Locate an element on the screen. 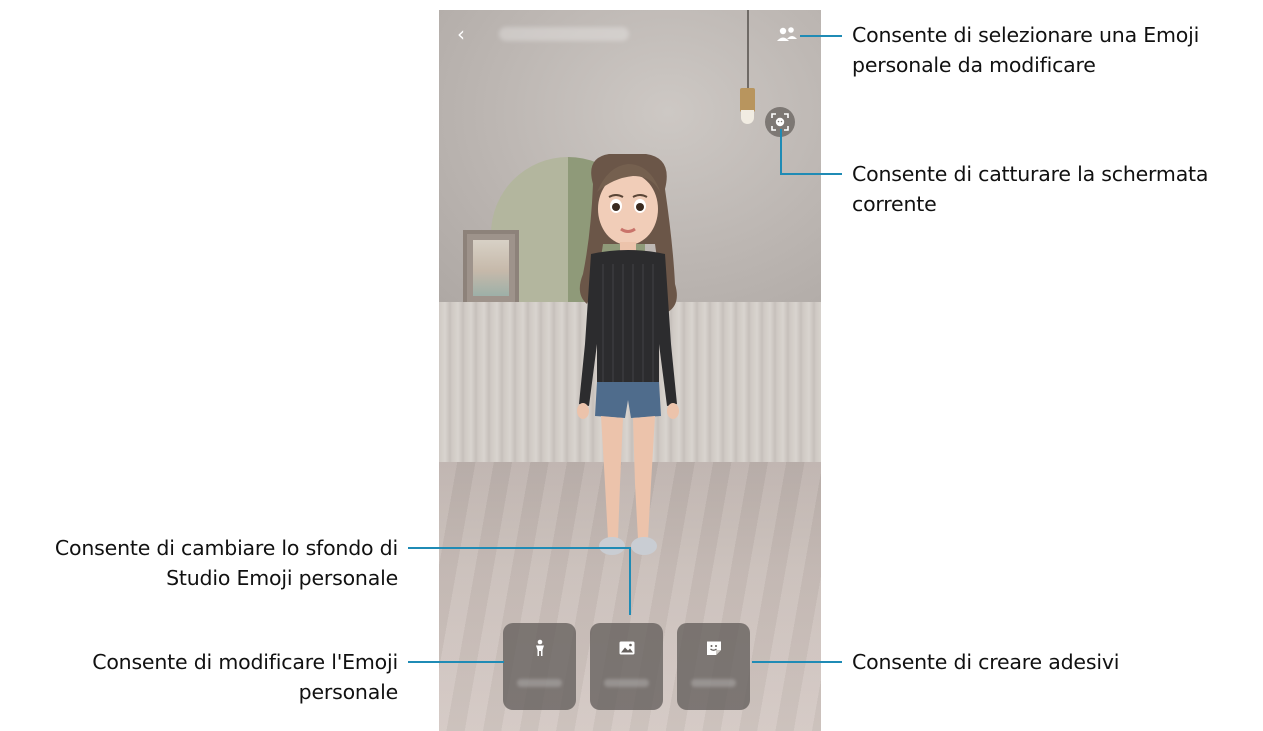 This screenshot has width=1263, height=731. callout-edit-line1: Consente di modificare l'Emoji is located at coordinates (245, 662).